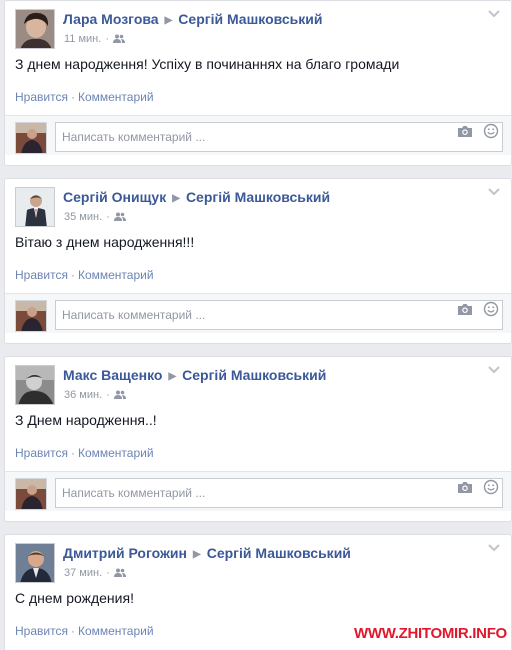 The image size is (512, 650). I want to click on post-names: Макс Ващенко ▶ Сергій Машковський, so click(194, 375).